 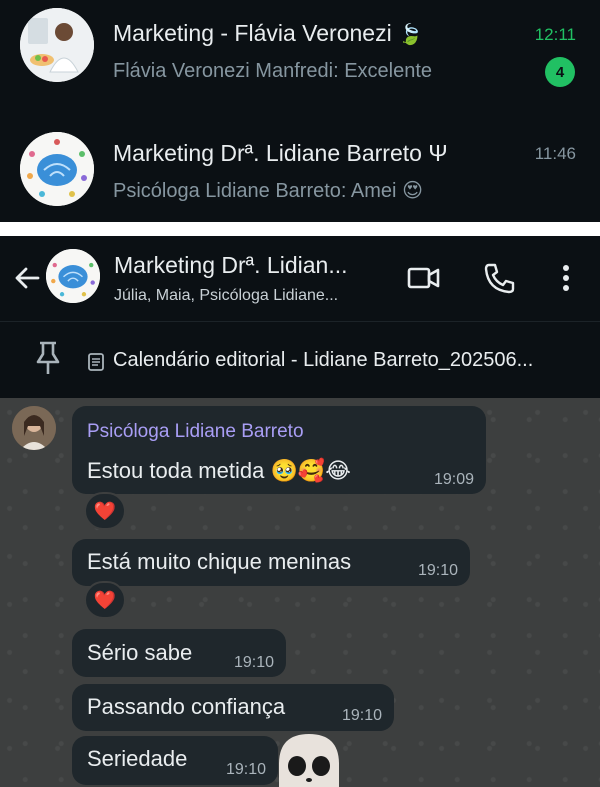 I want to click on chat-preview: Flávia Veronezi Manfredi: Excelente, so click(x=273, y=71).